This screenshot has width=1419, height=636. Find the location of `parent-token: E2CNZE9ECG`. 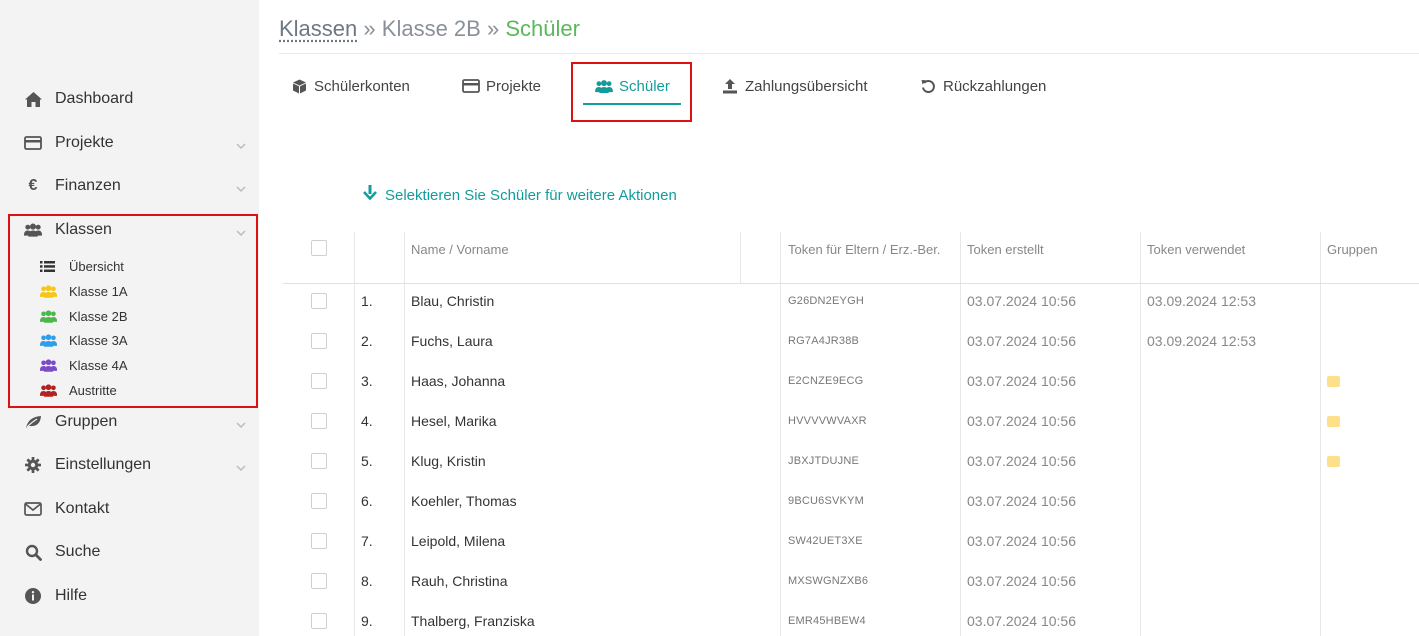

parent-token: E2CNZE9ECG is located at coordinates (826, 381).